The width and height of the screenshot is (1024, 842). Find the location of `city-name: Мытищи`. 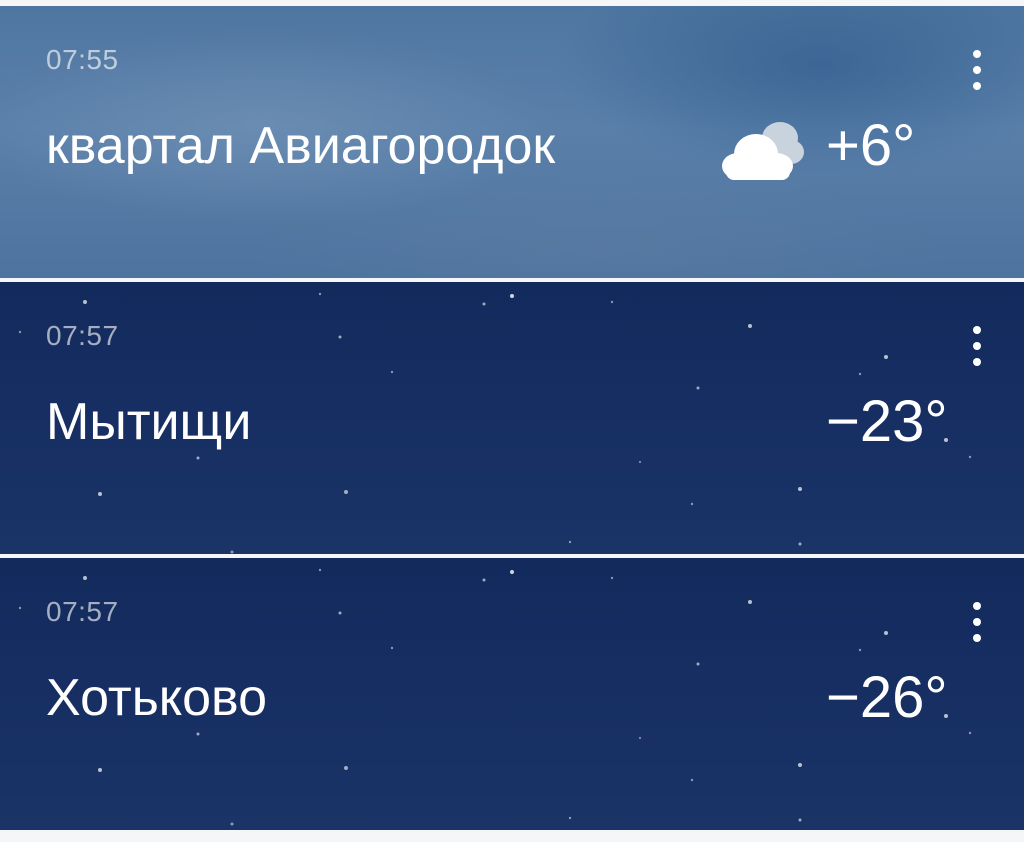

city-name: Мытищи is located at coordinates (149, 422).